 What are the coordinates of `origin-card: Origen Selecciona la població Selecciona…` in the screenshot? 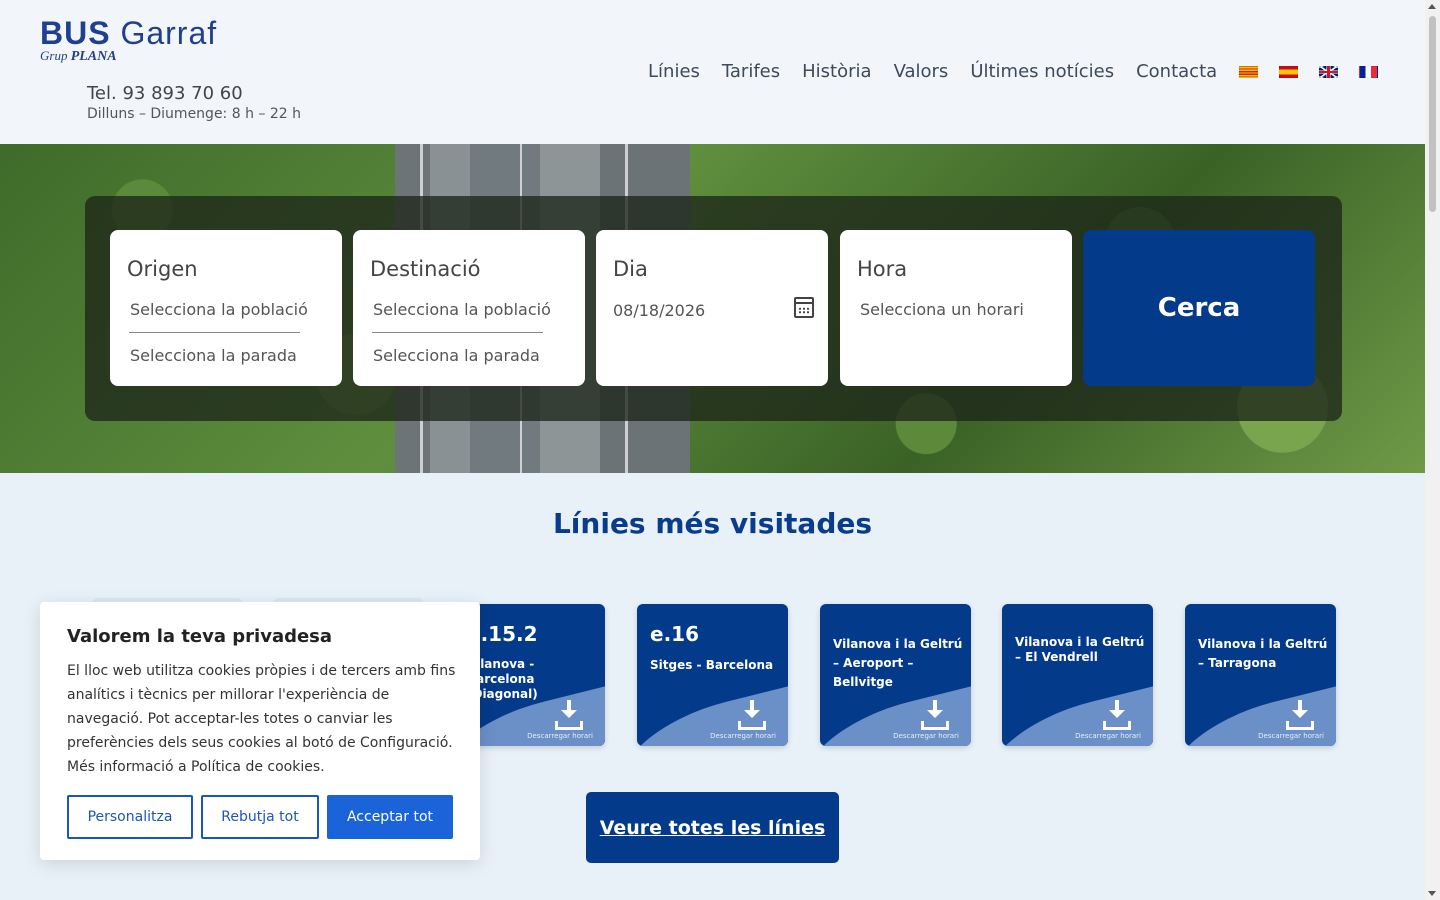 It's located at (226, 308).